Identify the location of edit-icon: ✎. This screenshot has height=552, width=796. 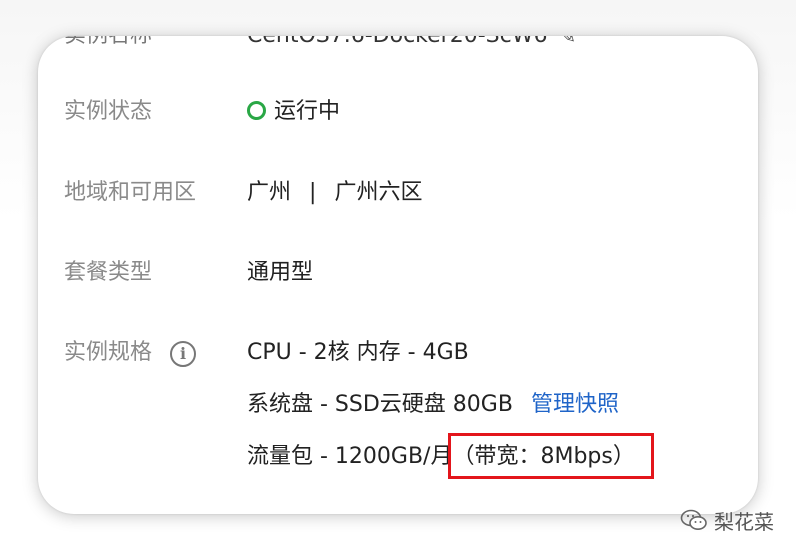
(567, 44).